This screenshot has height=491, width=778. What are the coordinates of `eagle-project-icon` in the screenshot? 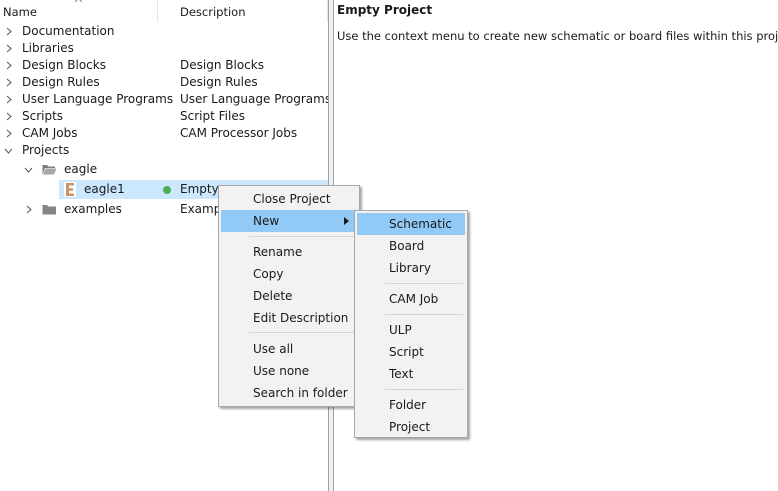 It's located at (70, 189).